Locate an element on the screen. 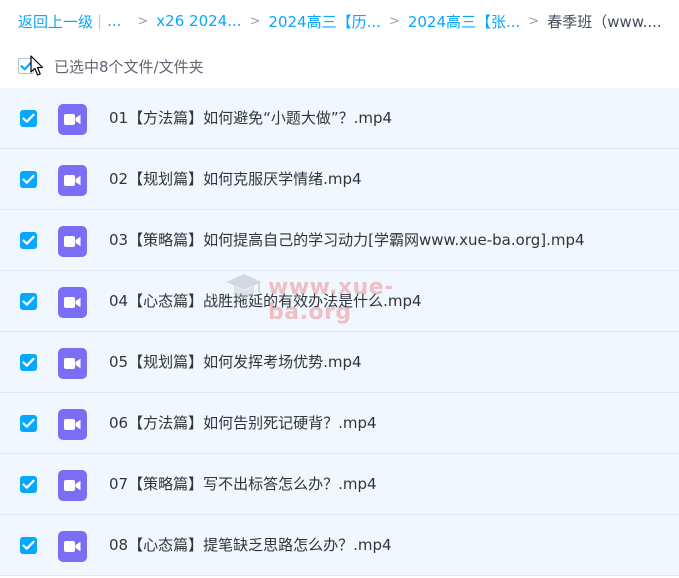 The width and height of the screenshot is (679, 578). file-row: 01【方法篇】如何避免“小题大做”？.mp4 is located at coordinates (339, 118).